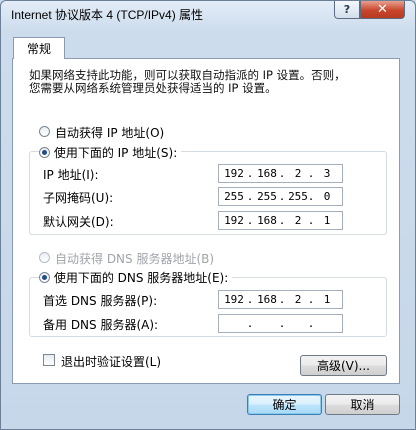 The height and width of the screenshot is (430, 416). I want to click on ip-manual-radio, so click(44, 152).